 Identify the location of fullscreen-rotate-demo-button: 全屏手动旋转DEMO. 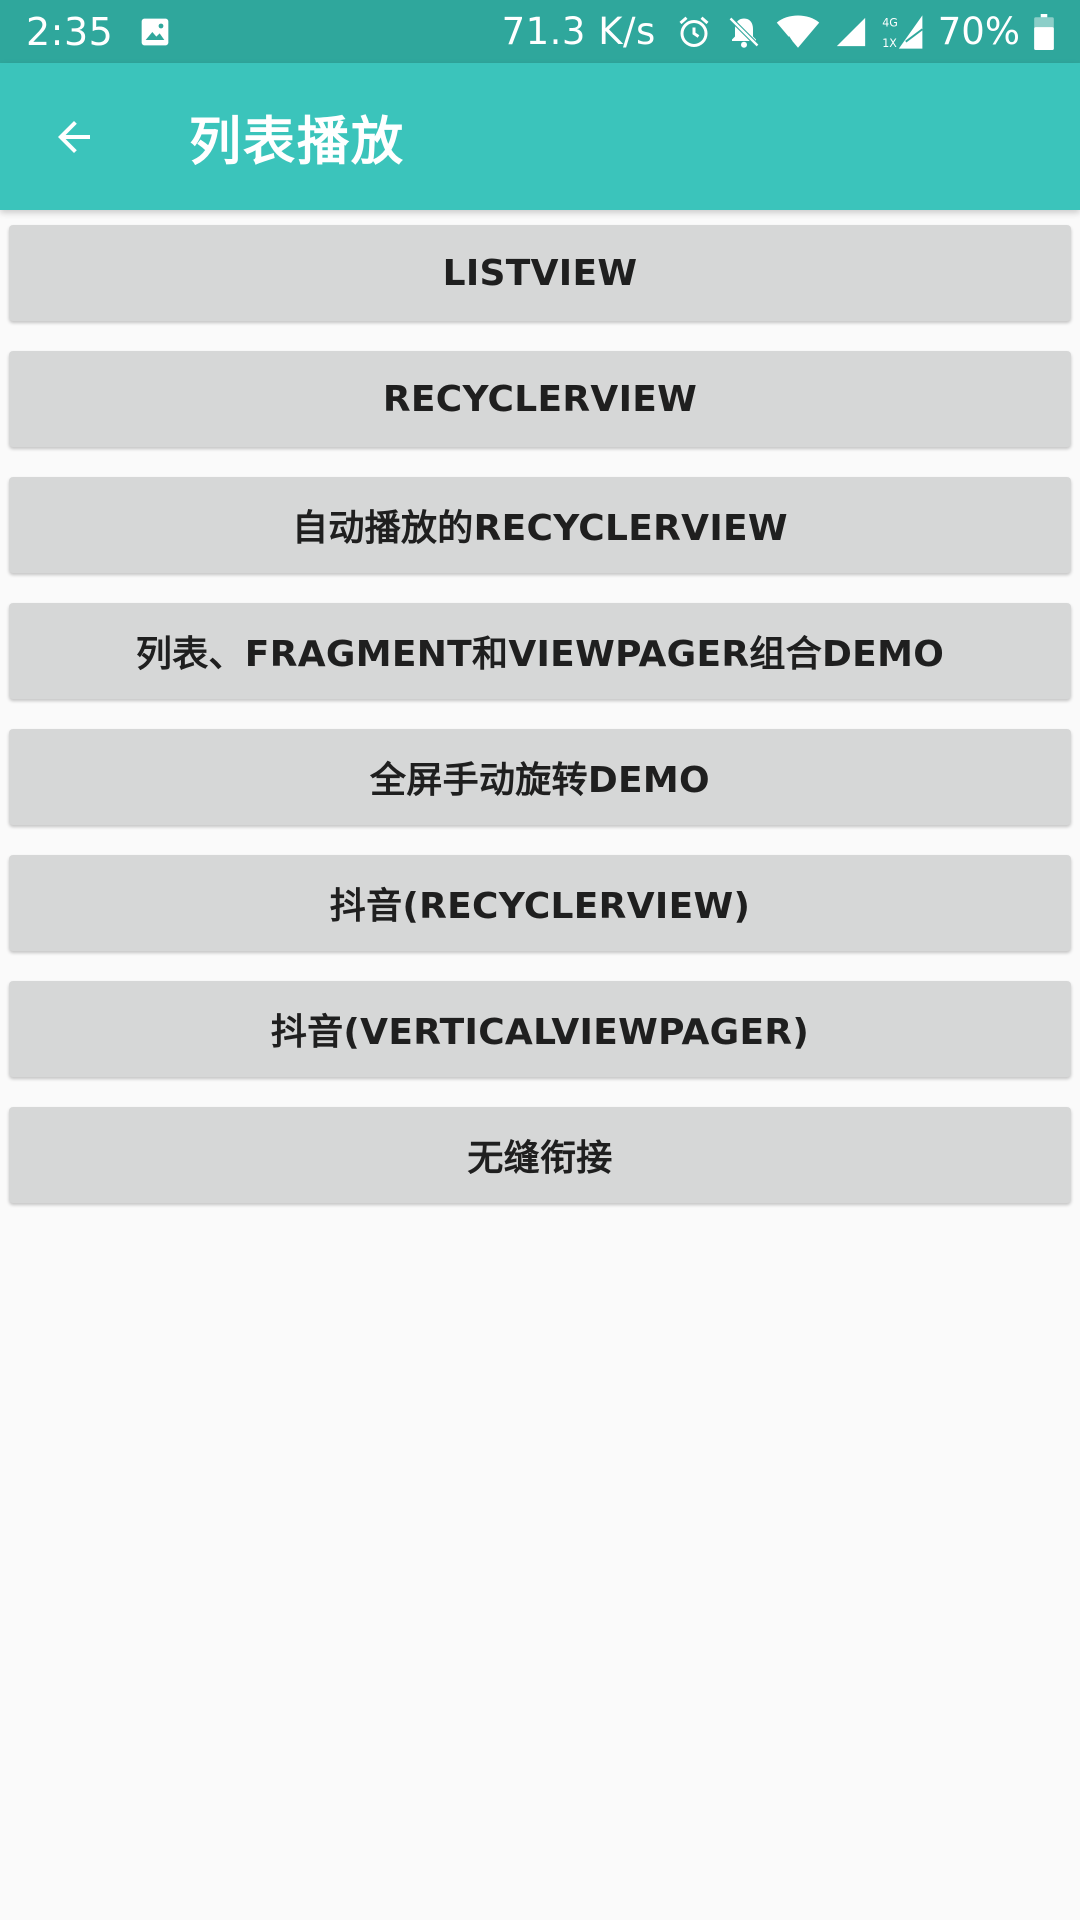
(540, 777).